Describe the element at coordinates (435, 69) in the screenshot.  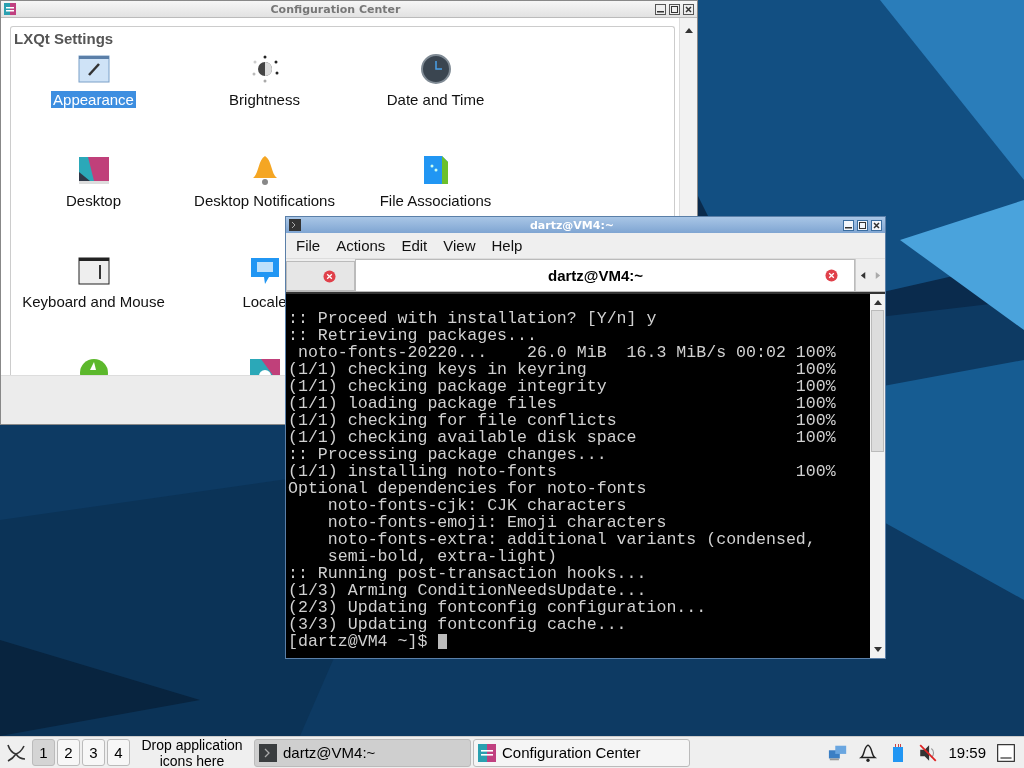
I see `clock-icon` at that location.